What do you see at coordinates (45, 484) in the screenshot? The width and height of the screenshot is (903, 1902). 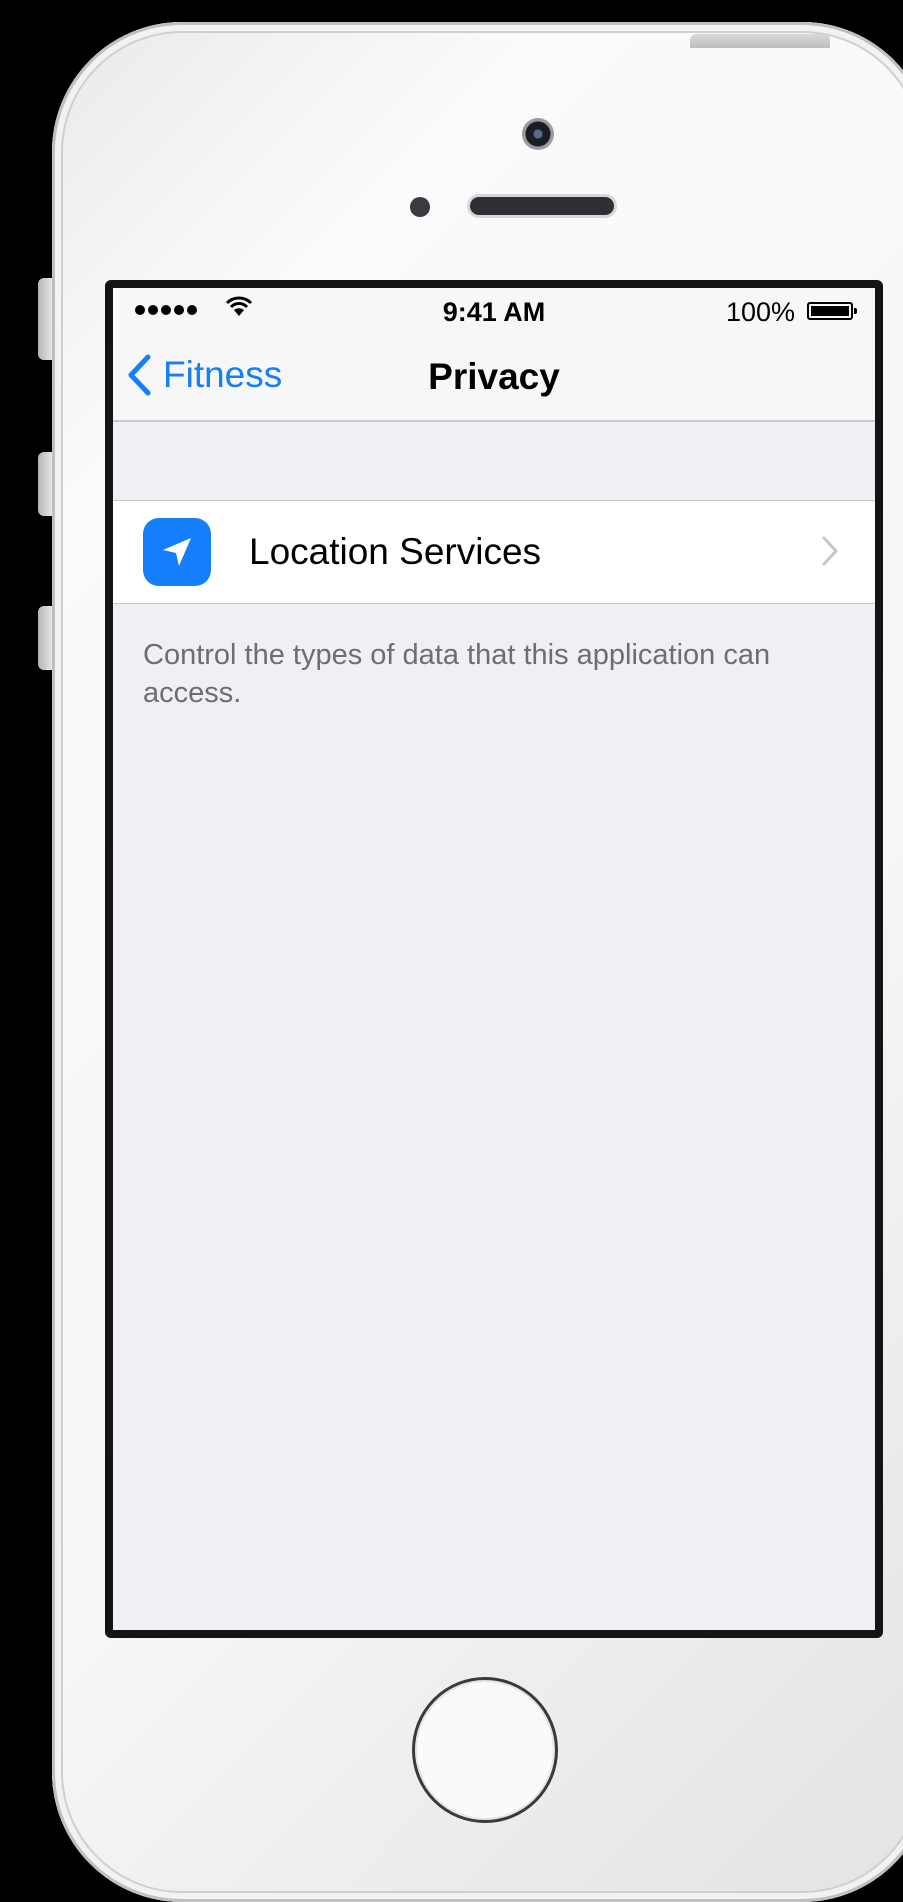 I see `volume-up-button` at bounding box center [45, 484].